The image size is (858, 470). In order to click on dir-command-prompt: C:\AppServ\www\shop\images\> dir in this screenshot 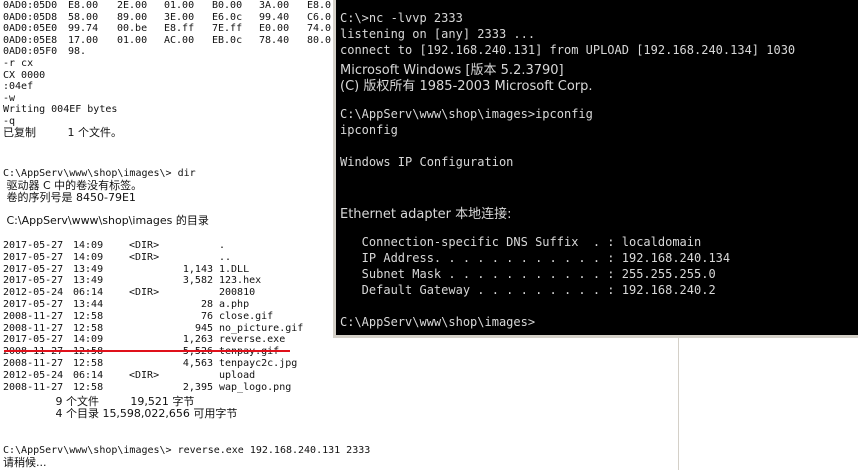, I will do `click(99, 173)`.